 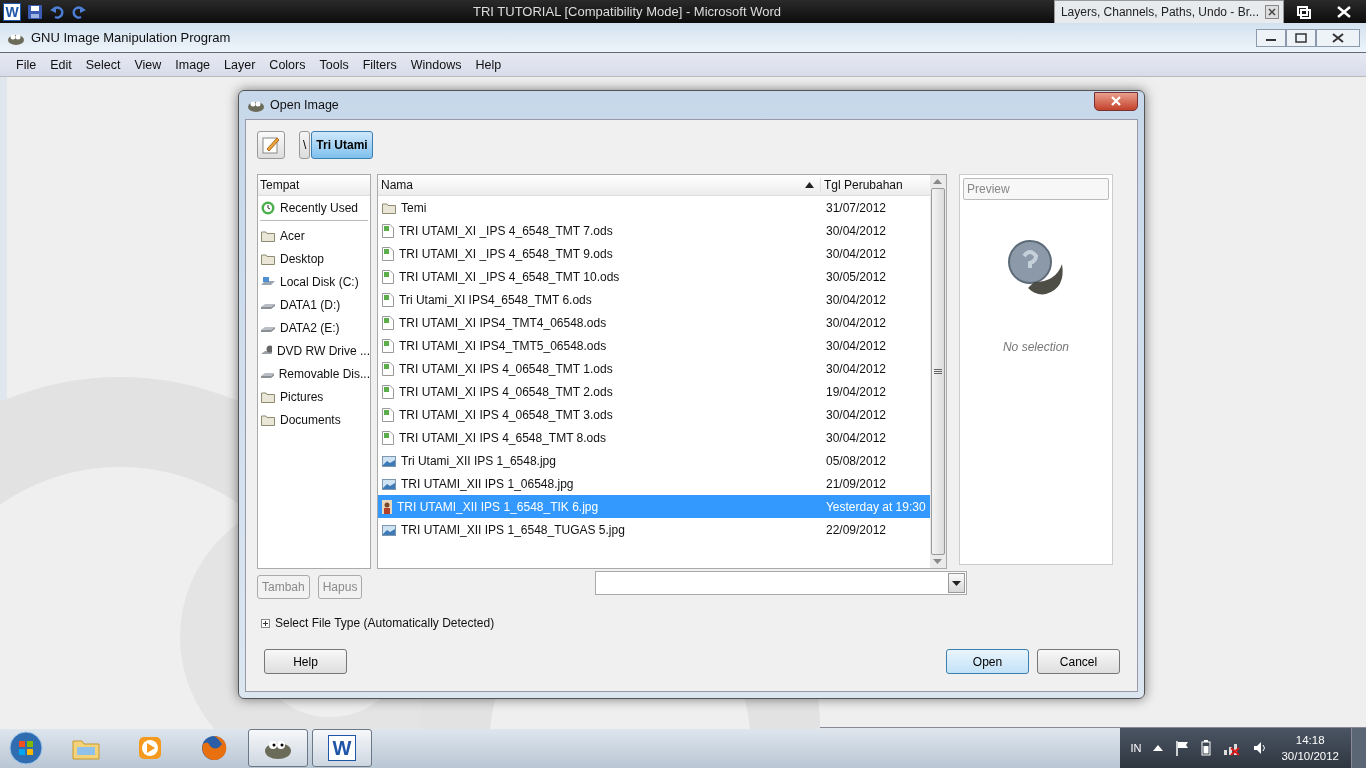 What do you see at coordinates (1078, 661) in the screenshot?
I see `dialog-button: Cancel` at bounding box center [1078, 661].